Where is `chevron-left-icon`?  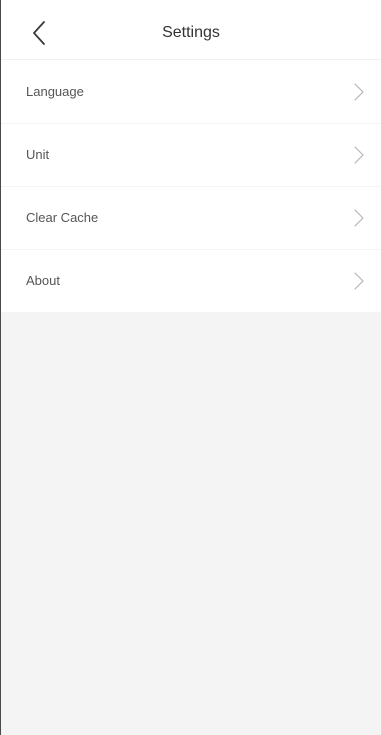
chevron-left-icon is located at coordinates (39, 33).